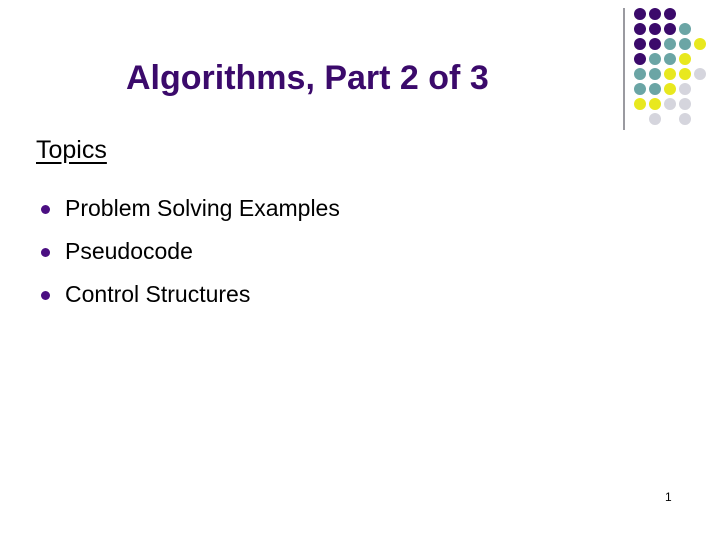  Describe the element at coordinates (668, 497) in the screenshot. I see `page-number: 1` at that location.